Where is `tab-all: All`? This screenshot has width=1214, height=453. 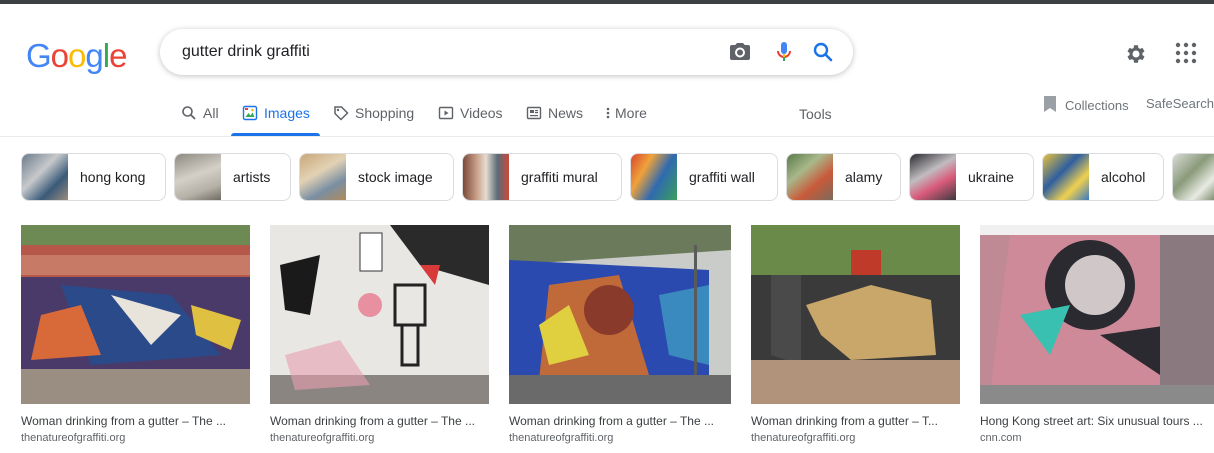
tab-all: All is located at coordinates (200, 115).